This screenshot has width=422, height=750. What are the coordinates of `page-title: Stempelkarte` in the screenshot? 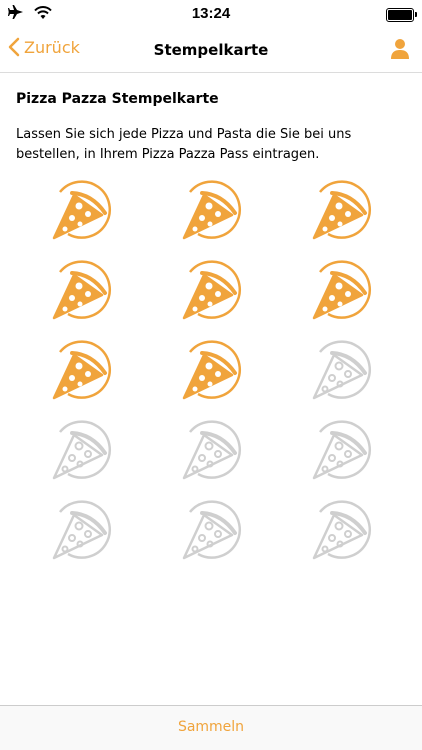 It's located at (211, 50).